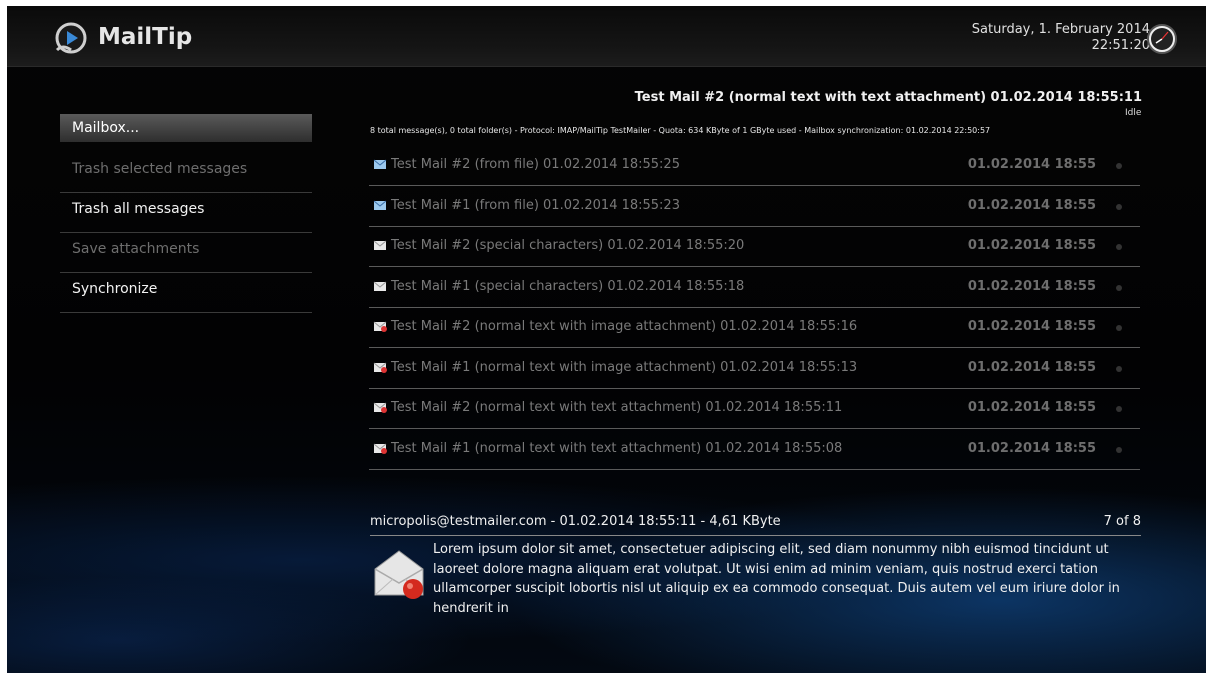 The image size is (1212, 679). I want to click on frame-border-bottom, so click(606, 676).